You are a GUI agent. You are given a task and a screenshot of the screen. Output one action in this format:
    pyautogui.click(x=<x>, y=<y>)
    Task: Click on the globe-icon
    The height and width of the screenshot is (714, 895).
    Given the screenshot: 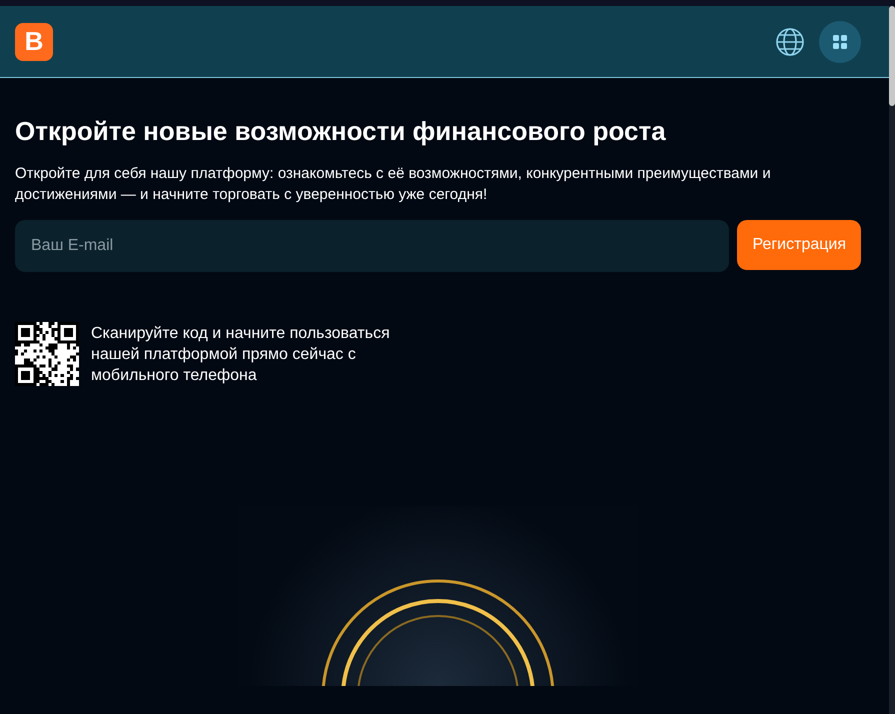 What is the action you would take?
    pyautogui.click(x=790, y=41)
    